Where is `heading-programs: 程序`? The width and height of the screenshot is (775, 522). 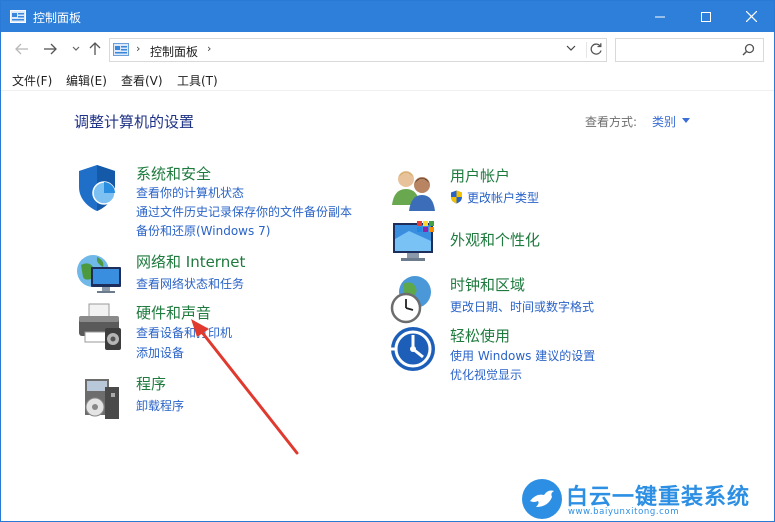
heading-programs: 程序 is located at coordinates (151, 383).